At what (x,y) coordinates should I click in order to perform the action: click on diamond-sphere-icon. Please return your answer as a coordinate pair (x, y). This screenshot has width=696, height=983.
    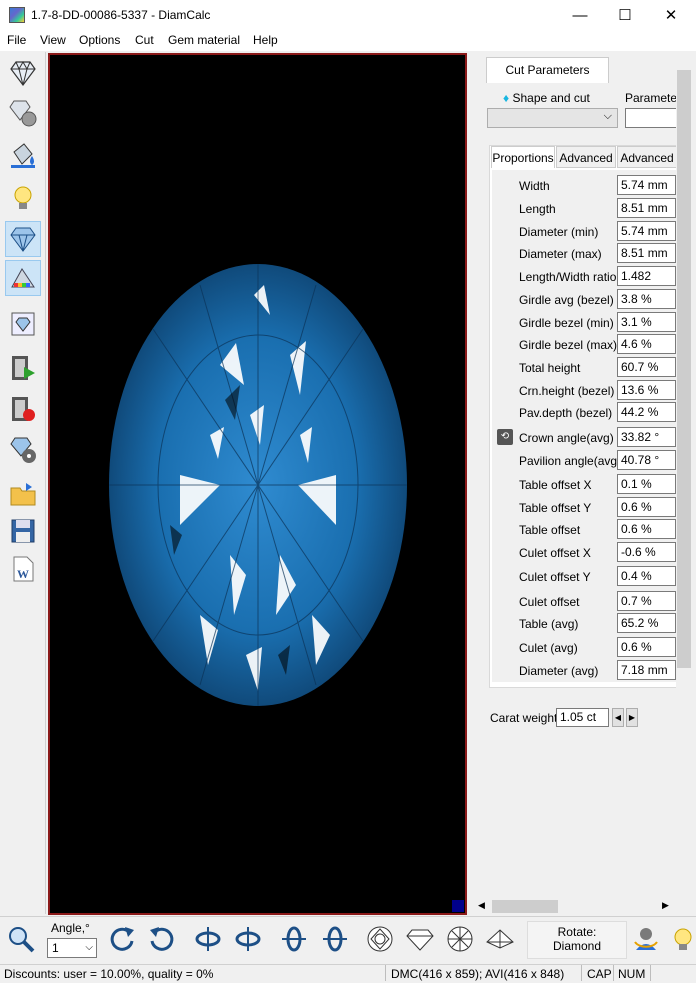
    Looking at the image, I should click on (23, 113).